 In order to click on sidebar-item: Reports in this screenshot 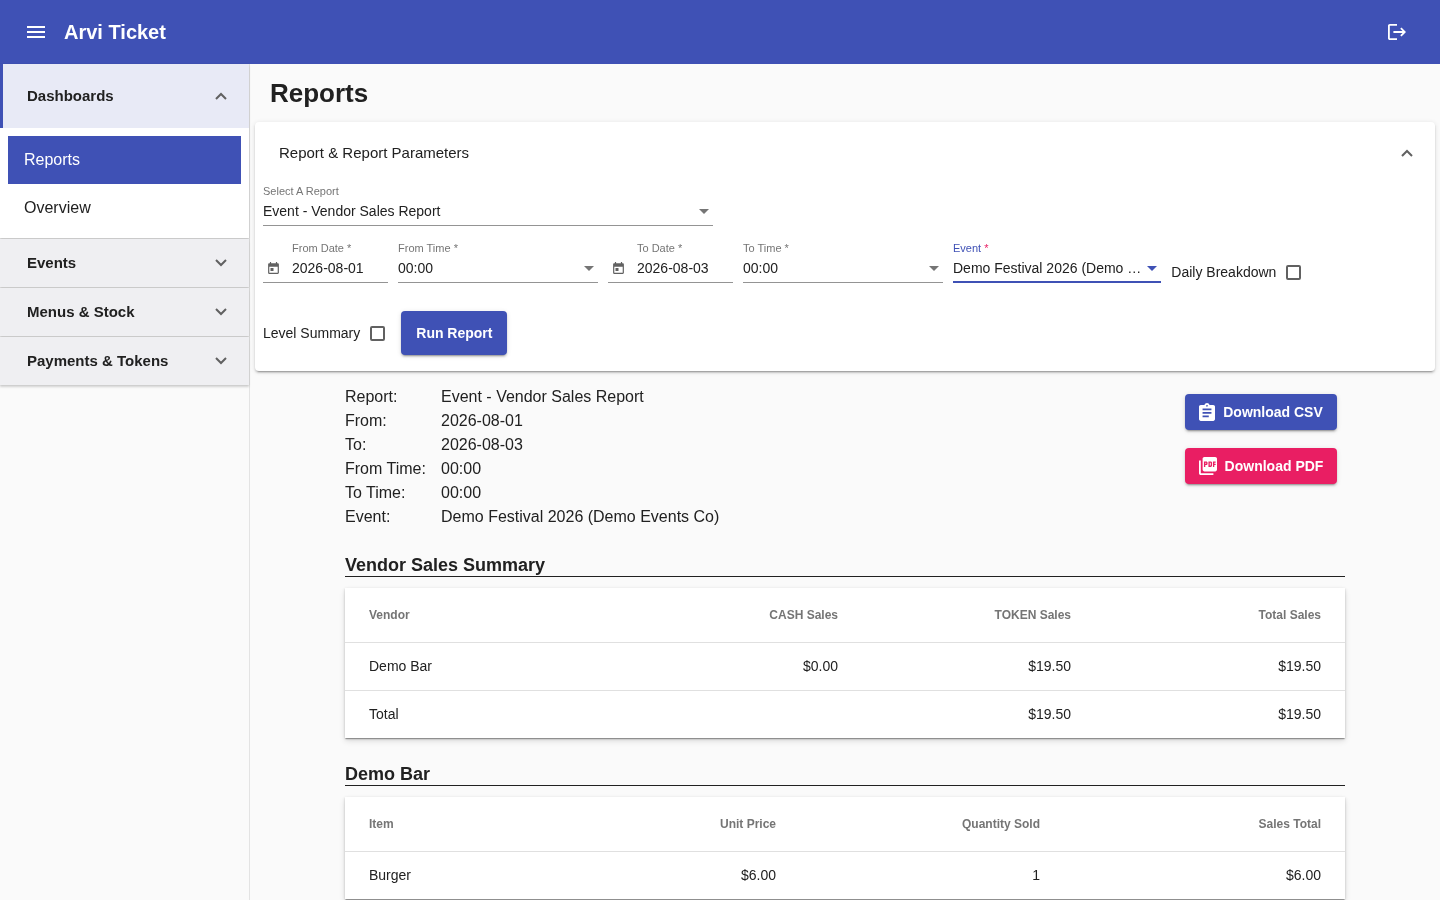, I will do `click(124, 160)`.